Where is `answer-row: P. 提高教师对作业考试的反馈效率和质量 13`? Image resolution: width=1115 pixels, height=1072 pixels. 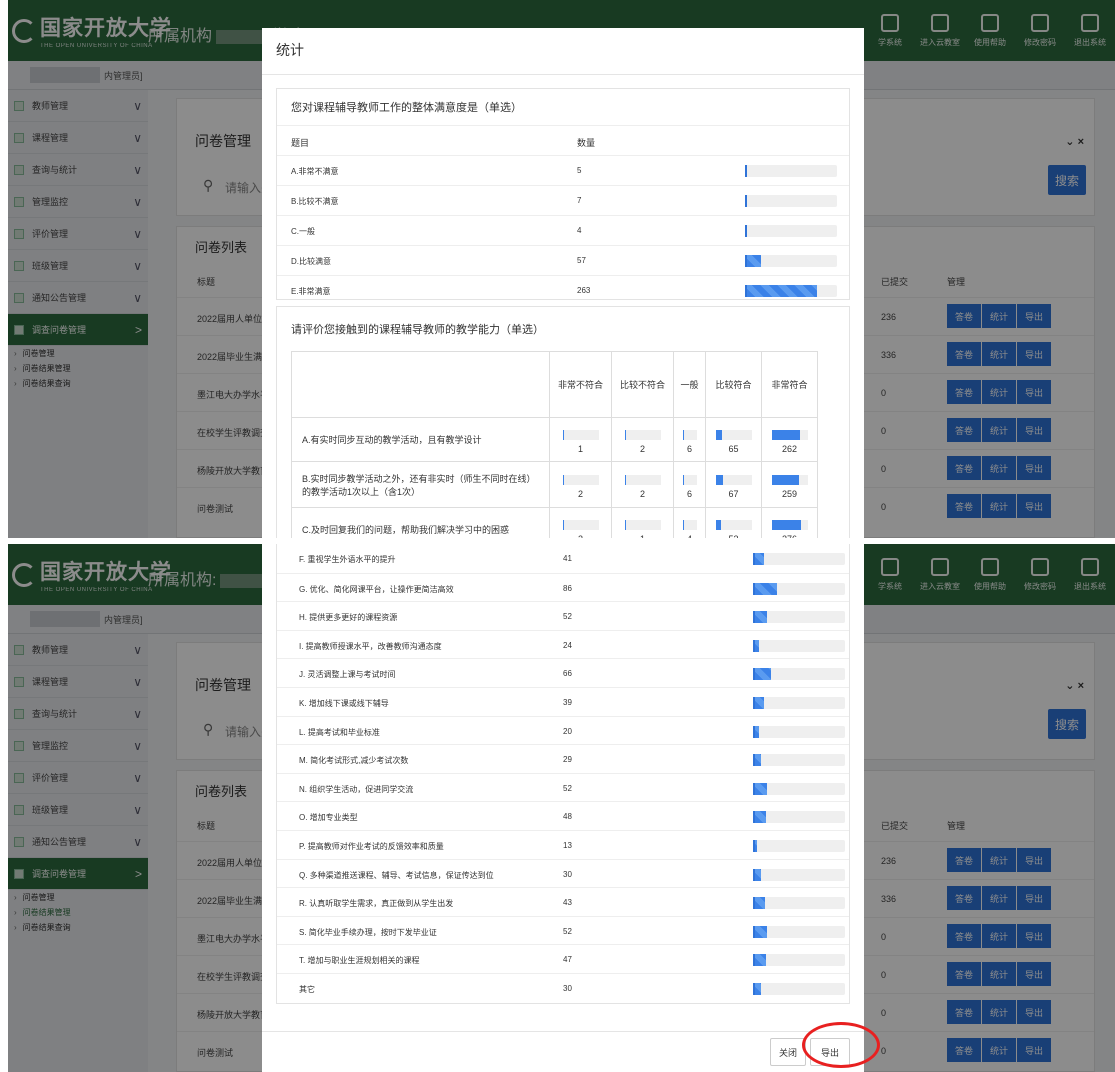 answer-row: P. 提高教师对作业考试的反馈效率和质量 13 is located at coordinates (563, 844).